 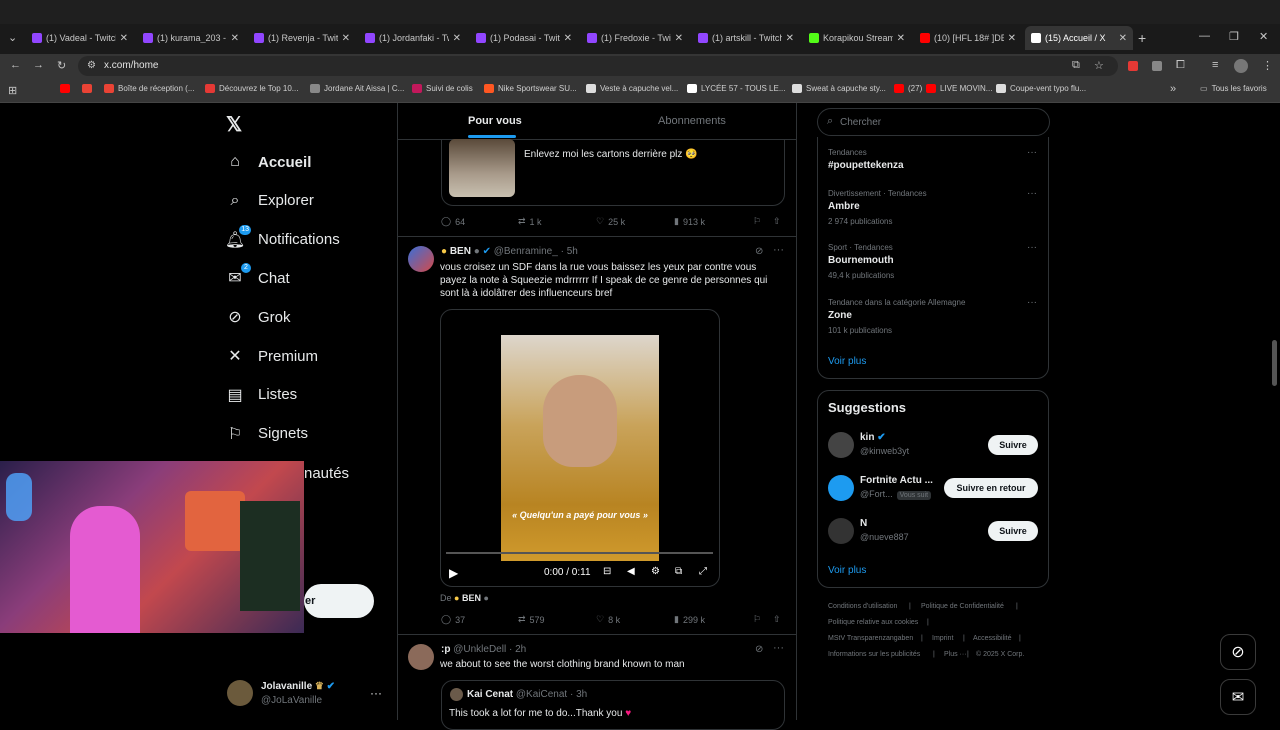 What do you see at coordinates (569, 251) in the screenshot?
I see `tweet-time: · 5h` at bounding box center [569, 251].